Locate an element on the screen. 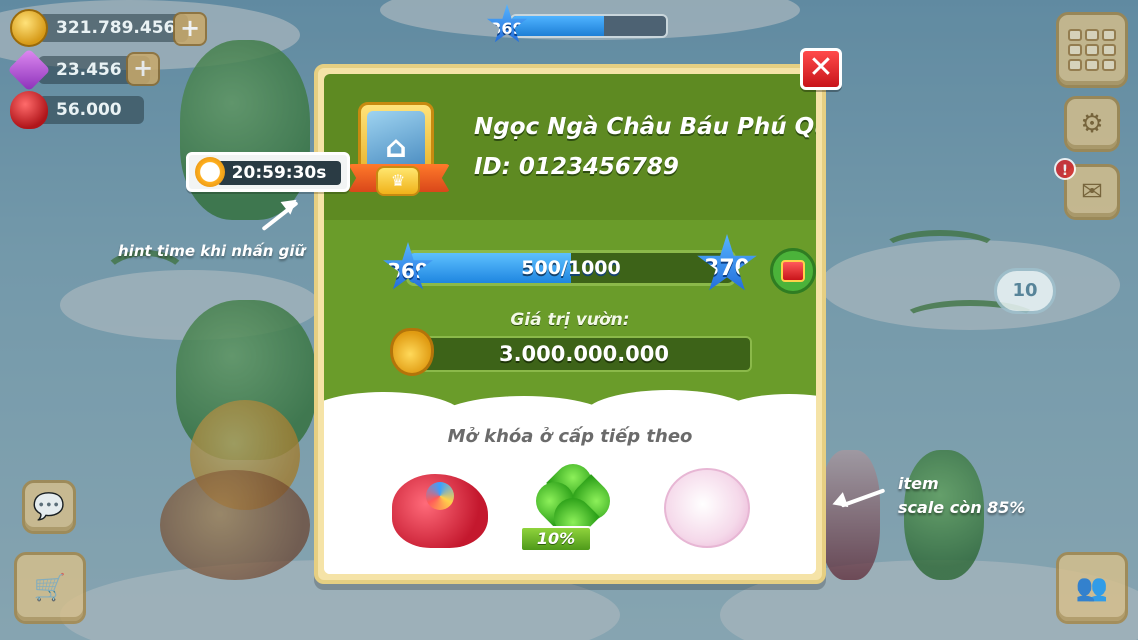 The image size is (1138, 640). heart-counter: 56.000 is located at coordinates (80, 110).